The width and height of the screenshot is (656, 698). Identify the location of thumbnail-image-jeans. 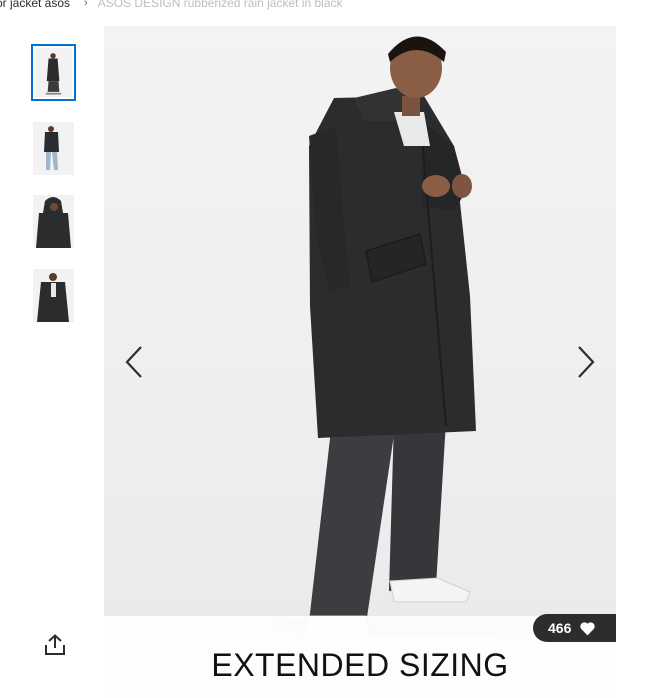
(53, 148).